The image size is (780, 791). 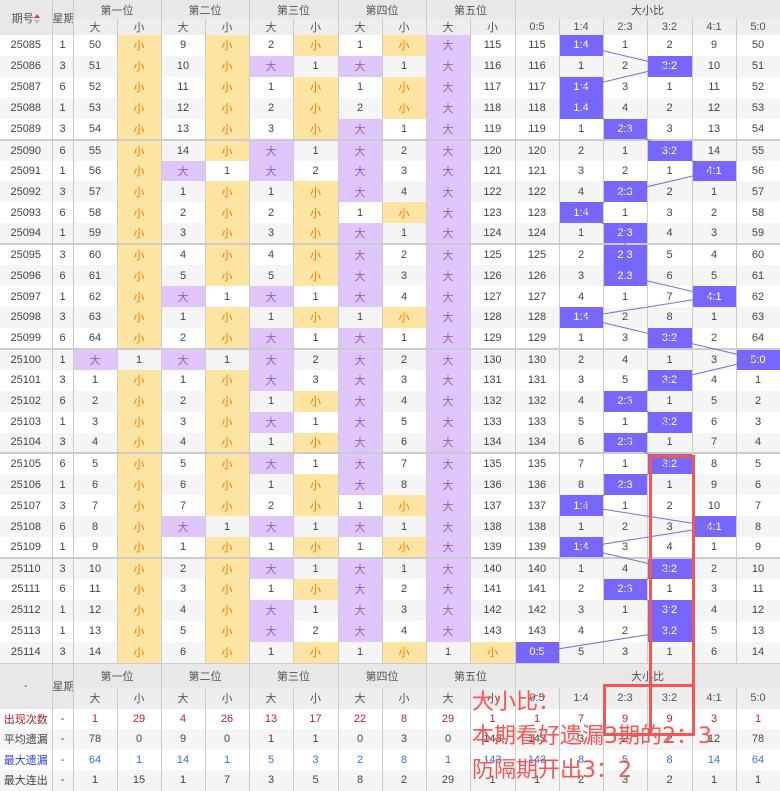 What do you see at coordinates (390, 527) in the screenshot?
I see `table-row: 25108 6 8 小大 1 大 1 大 1 大 138 138 1 2 3 4:1 8` at bounding box center [390, 527].